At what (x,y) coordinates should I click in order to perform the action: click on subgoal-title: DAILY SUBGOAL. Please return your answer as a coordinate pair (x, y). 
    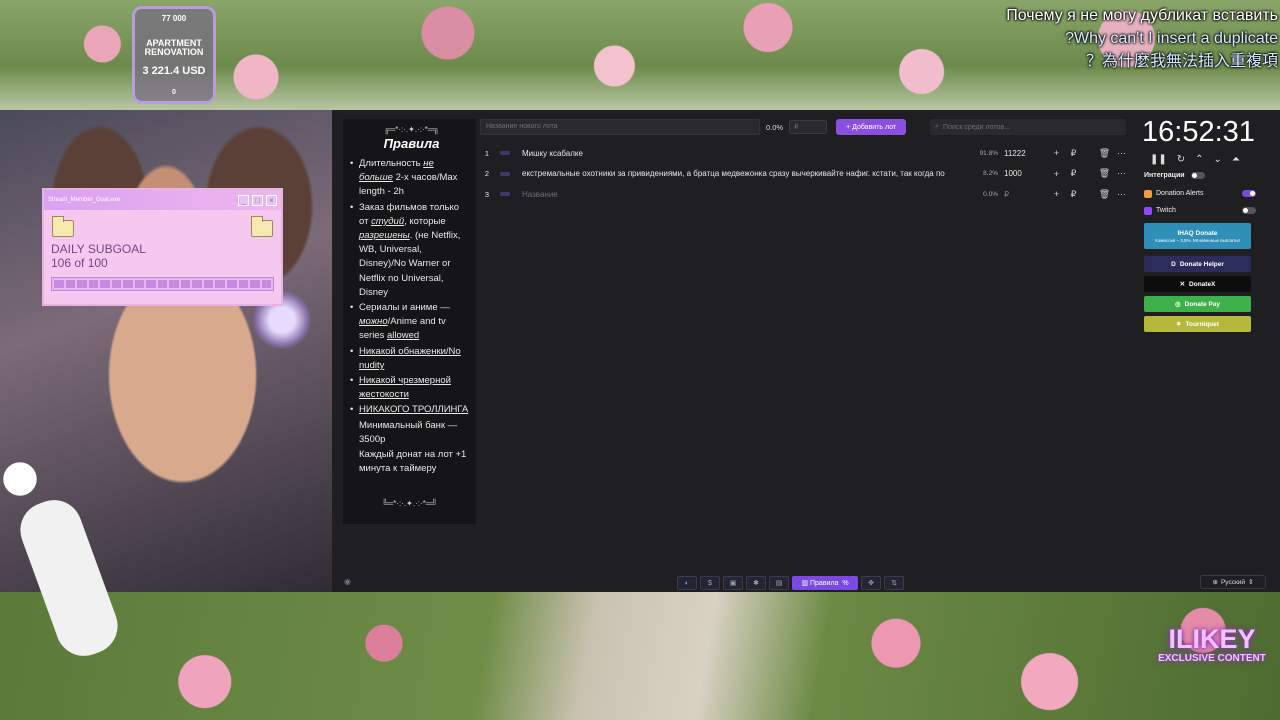
    Looking at the image, I should click on (98, 249).